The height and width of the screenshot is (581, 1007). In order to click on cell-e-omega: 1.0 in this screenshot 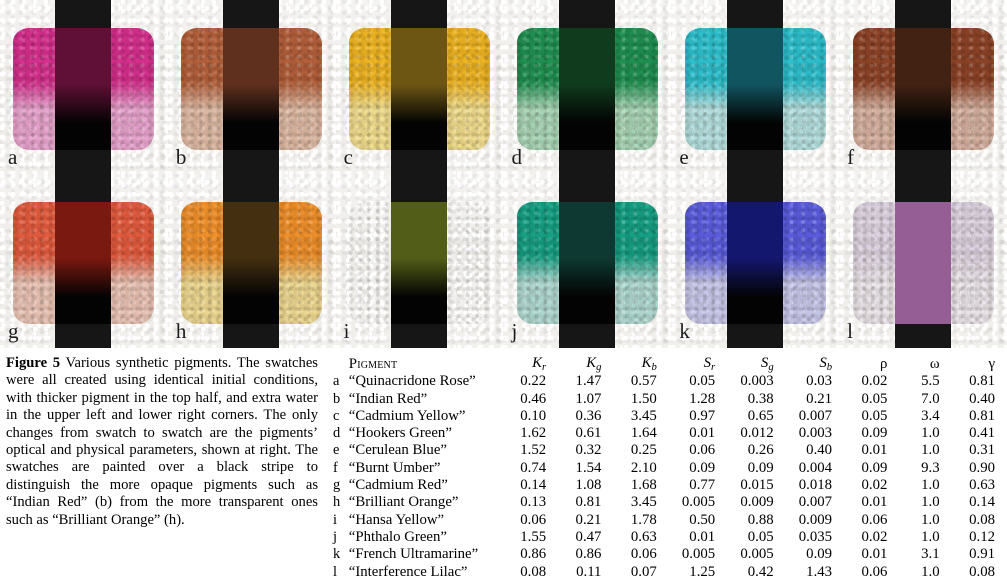, I will do `click(930, 450)`.